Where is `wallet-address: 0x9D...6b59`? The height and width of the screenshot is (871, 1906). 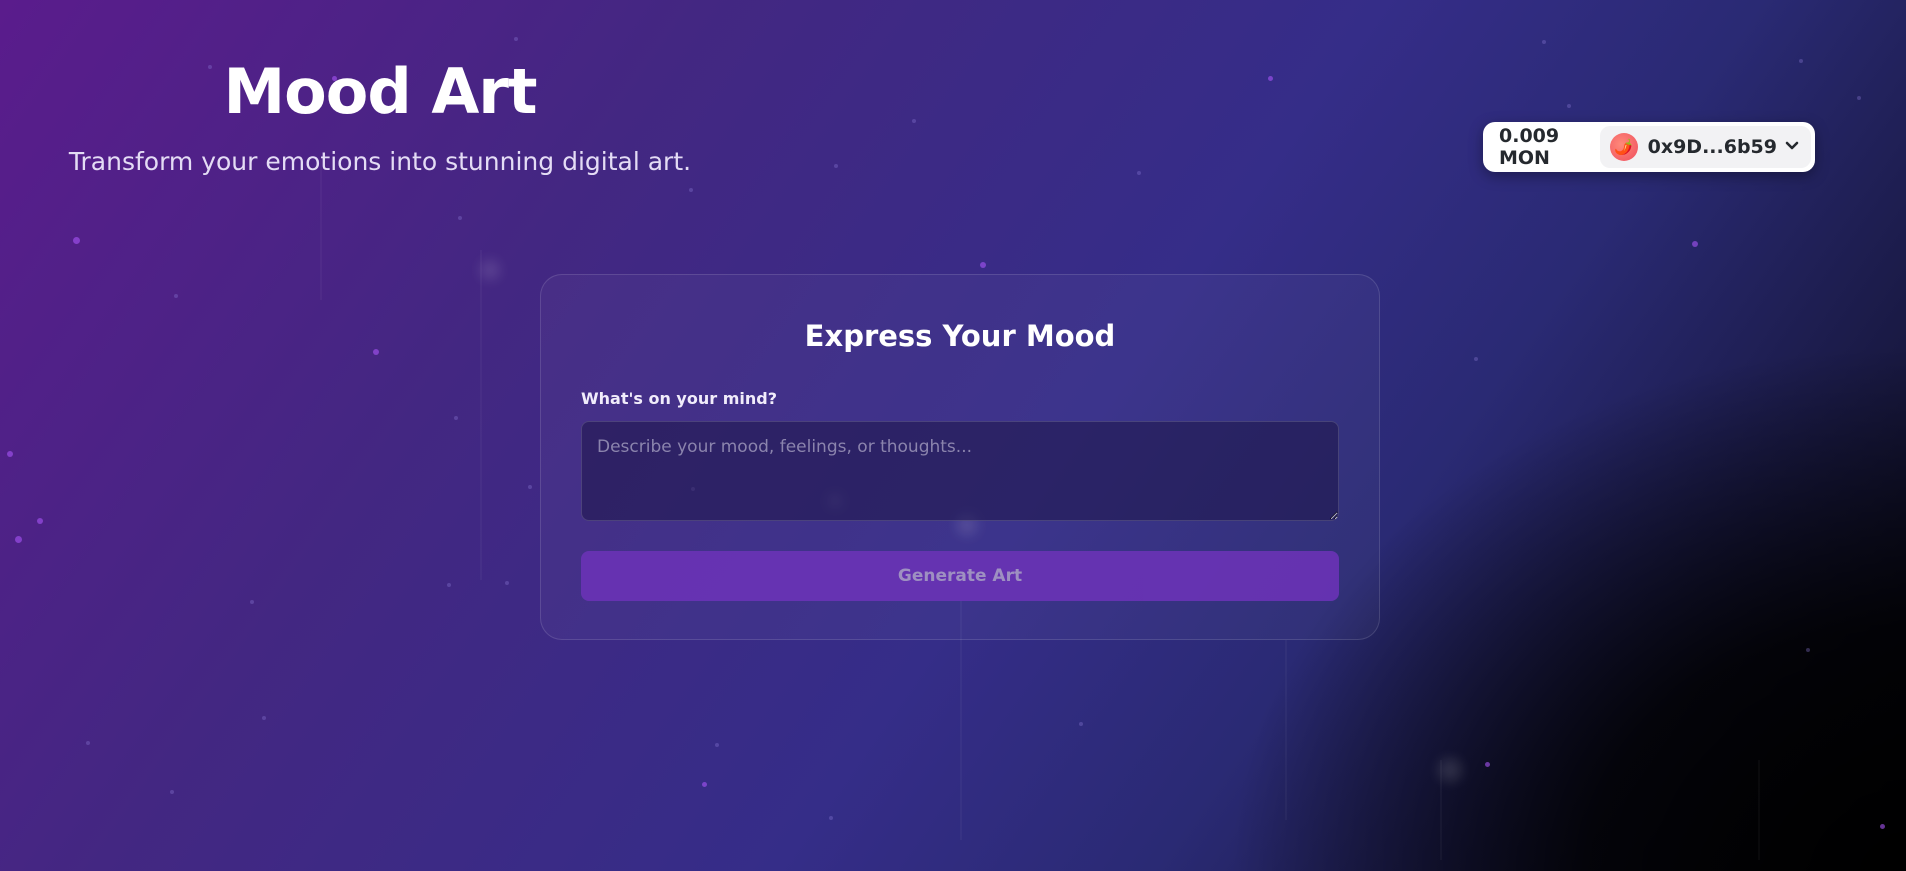
wallet-address: 0x9D...6b59 is located at coordinates (1712, 147).